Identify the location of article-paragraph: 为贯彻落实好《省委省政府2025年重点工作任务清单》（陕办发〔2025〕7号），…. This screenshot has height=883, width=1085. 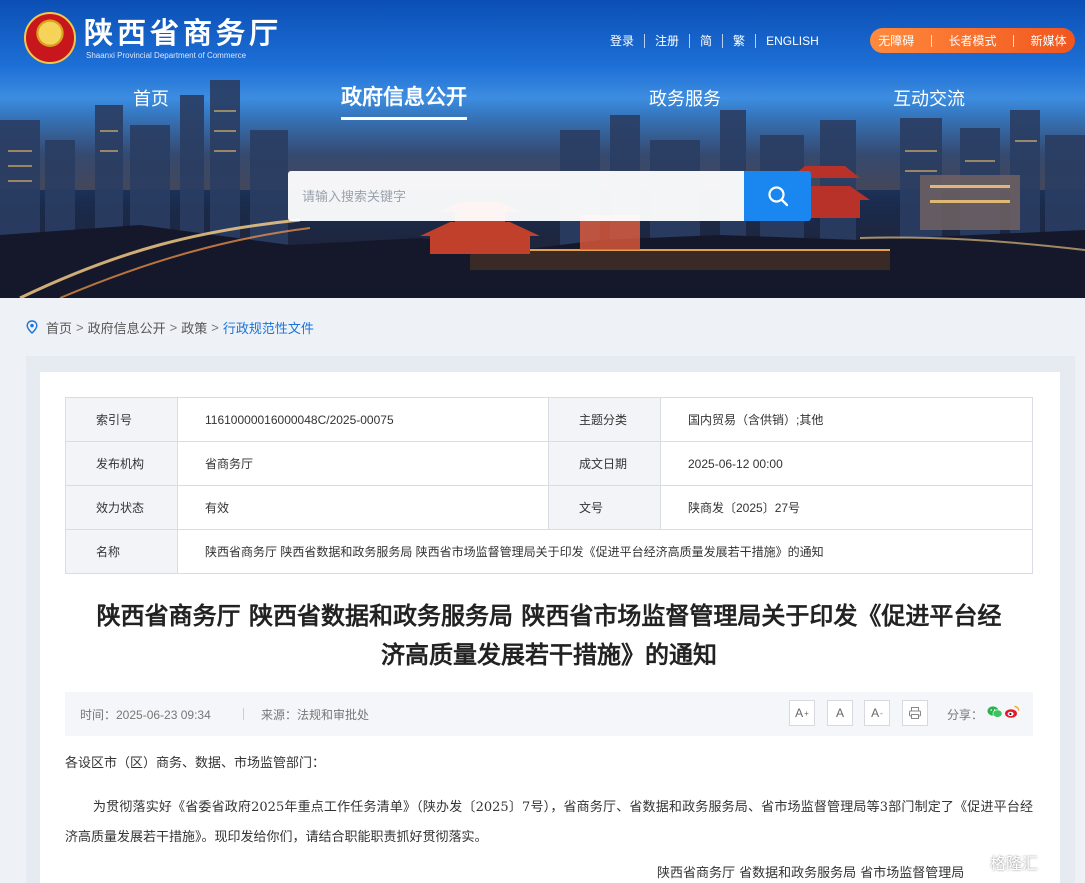
(549, 822).